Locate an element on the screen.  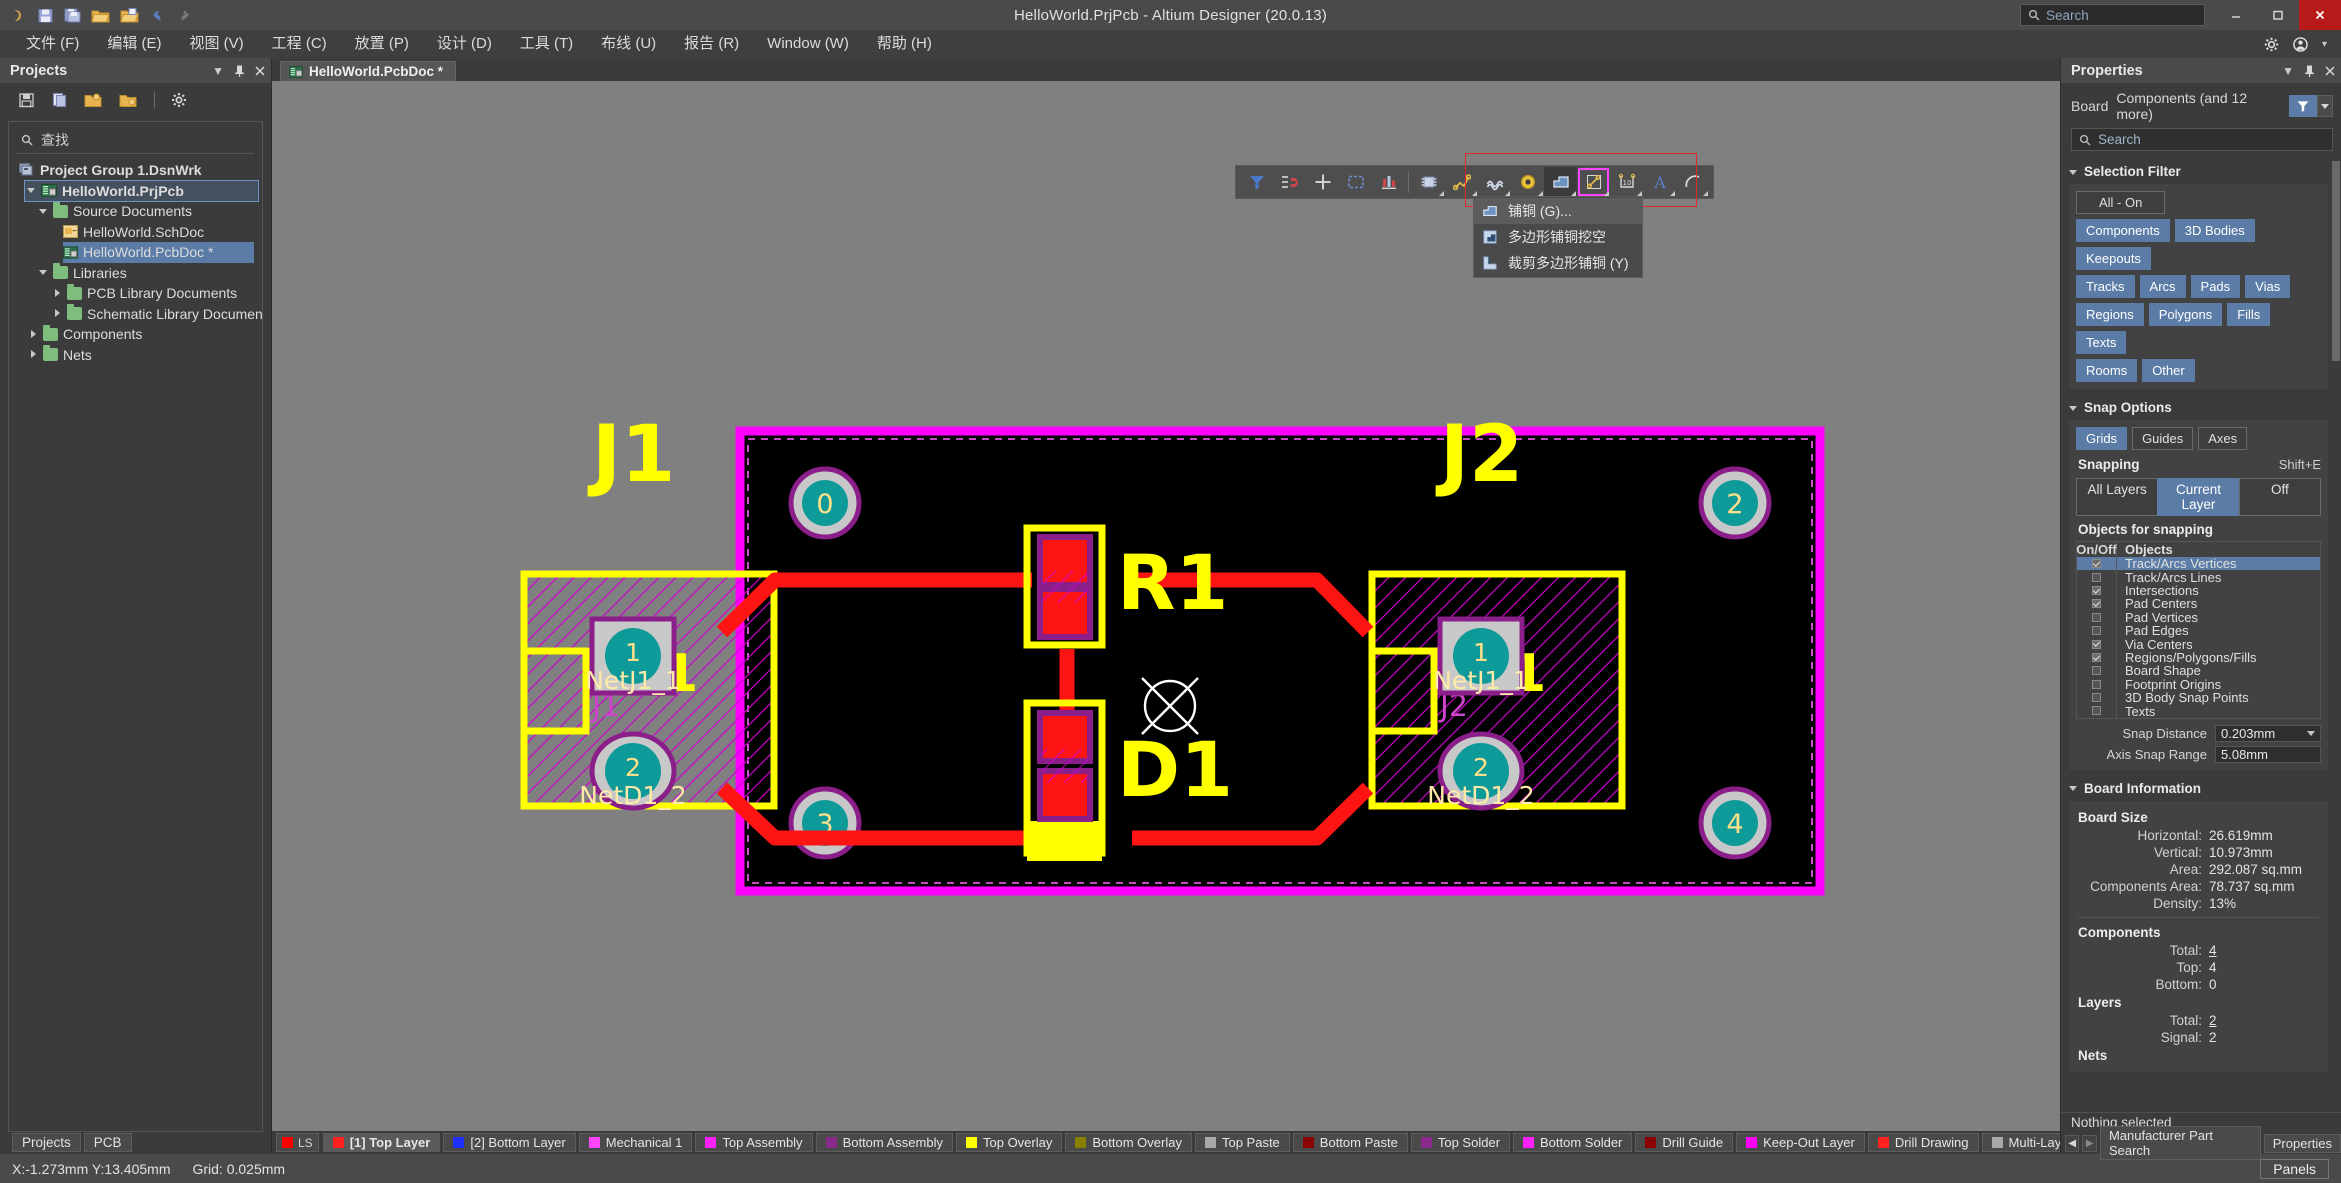
panel-dropdown-icon: ▼ is located at coordinates (218, 71).